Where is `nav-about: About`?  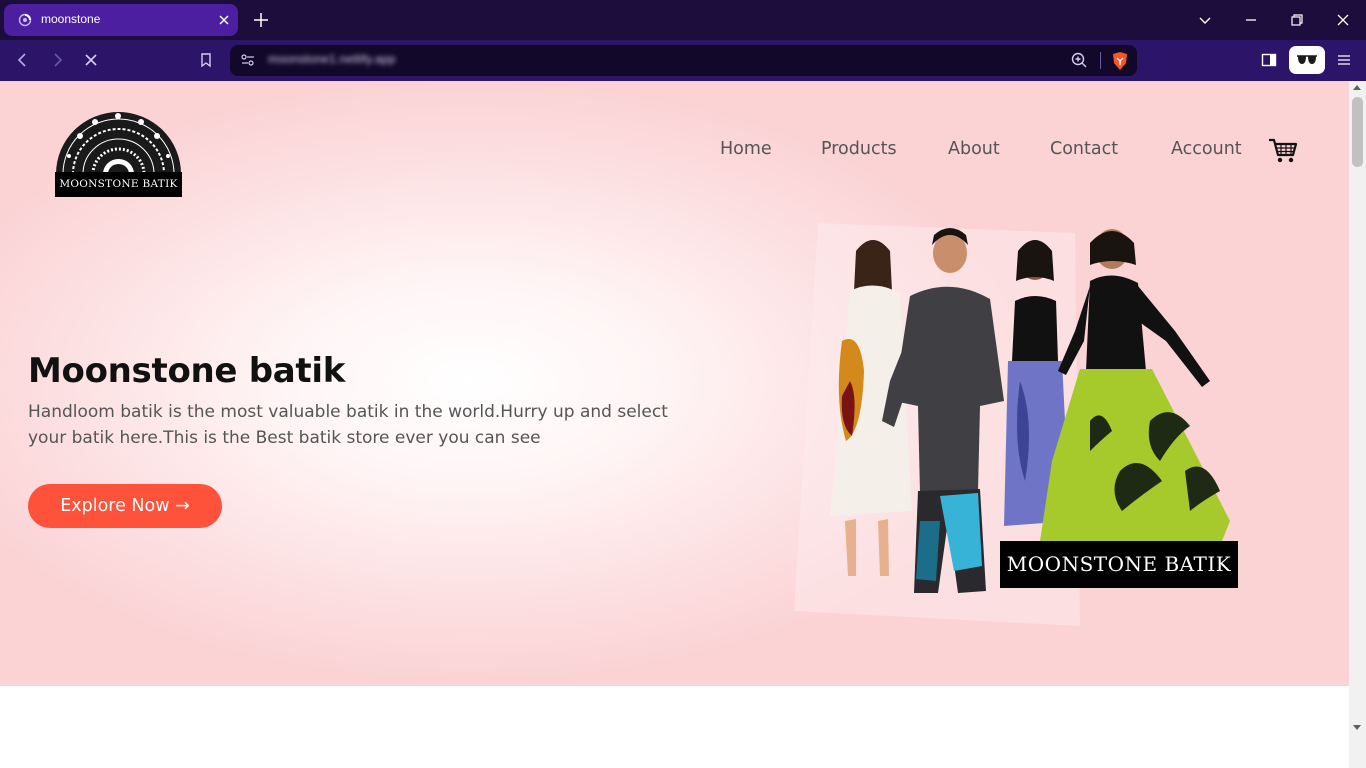
nav-about: About is located at coordinates (974, 149).